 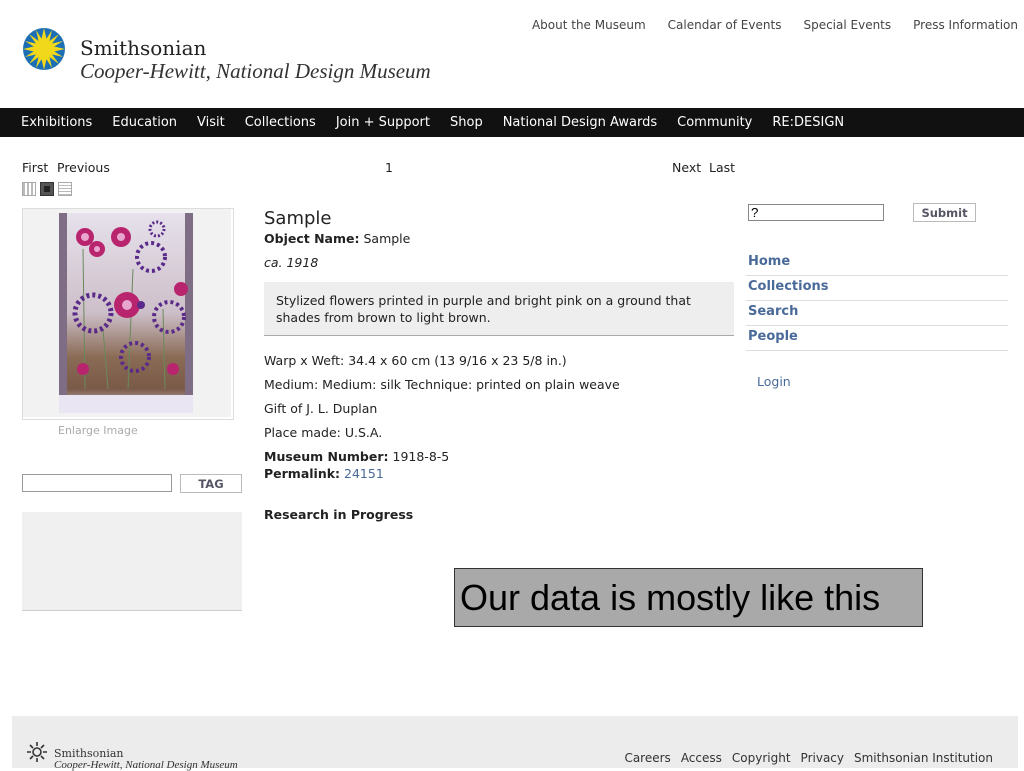 What do you see at coordinates (383, 122) in the screenshot?
I see `nav-join-support: Join + Support` at bounding box center [383, 122].